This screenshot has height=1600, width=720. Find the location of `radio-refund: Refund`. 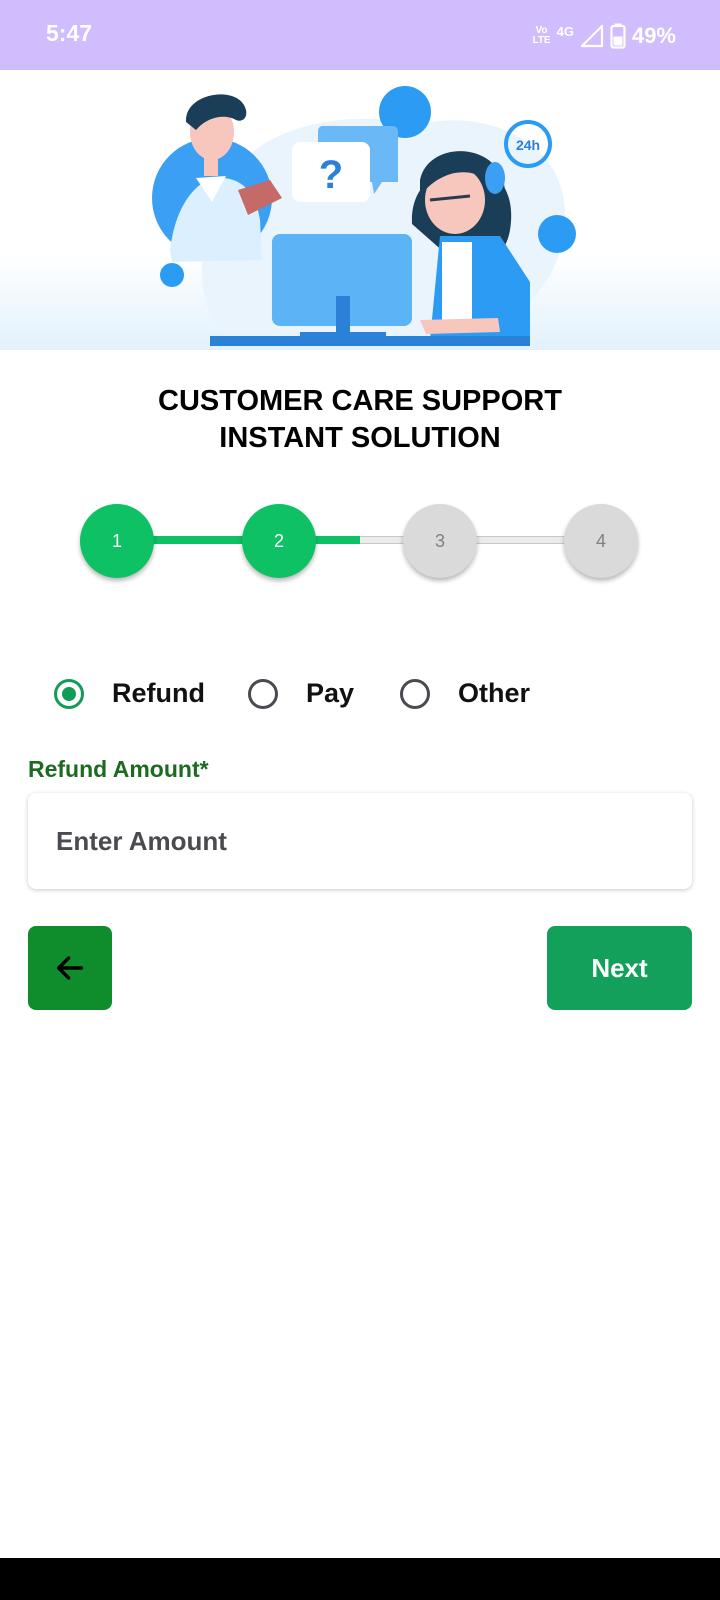

radio-refund: Refund is located at coordinates (129, 693).